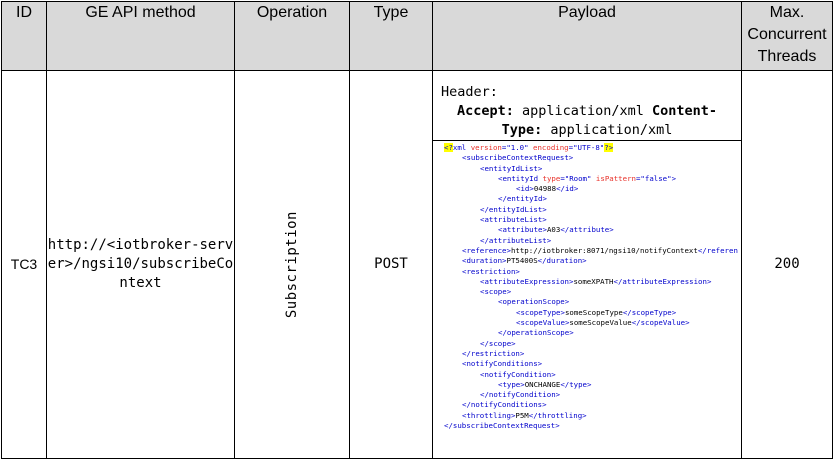 This screenshot has width=834, height=460. Describe the element at coordinates (592, 210) in the screenshot. I see `xml-line: </entityIdList>` at that location.